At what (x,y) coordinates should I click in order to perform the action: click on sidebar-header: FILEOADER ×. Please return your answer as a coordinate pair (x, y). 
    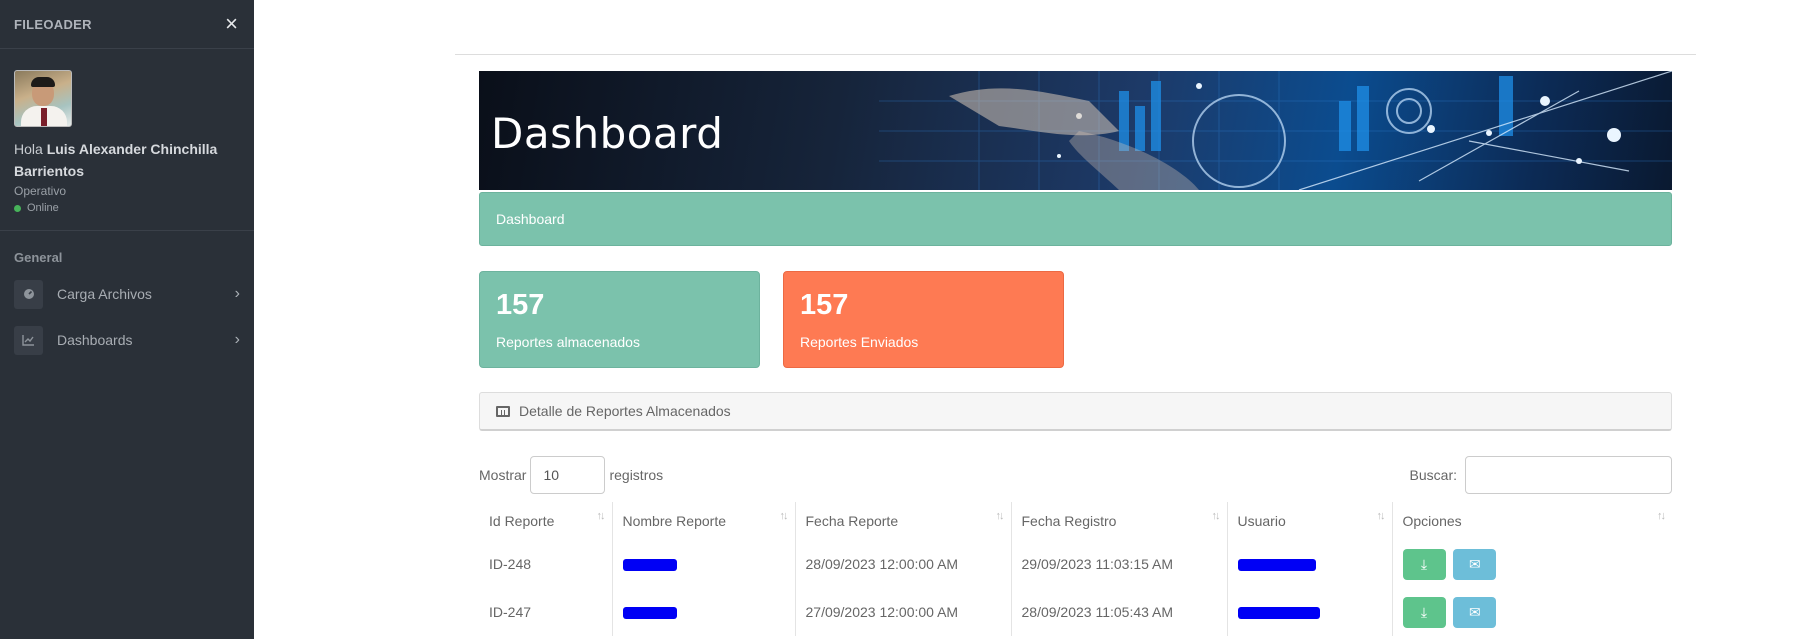
    Looking at the image, I should click on (127, 24).